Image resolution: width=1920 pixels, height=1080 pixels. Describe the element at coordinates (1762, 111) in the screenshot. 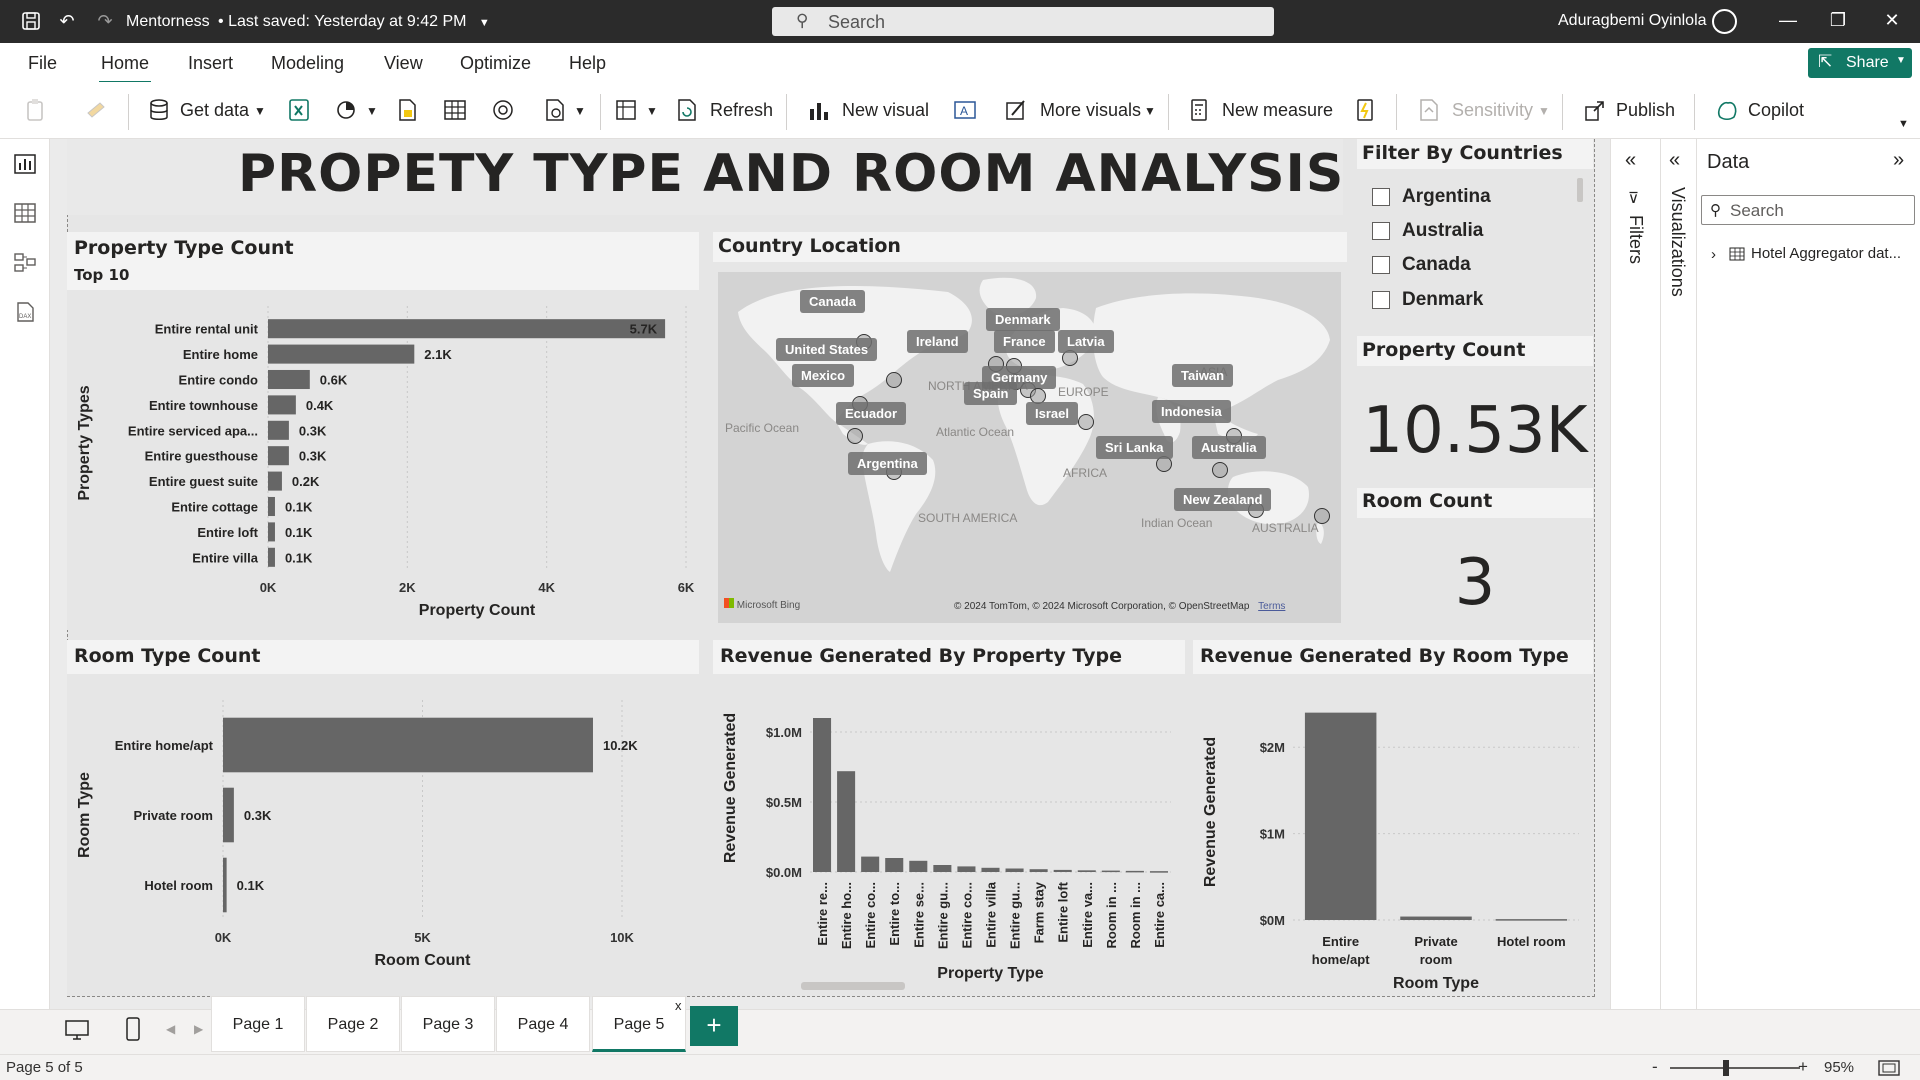

I see `copilot-button: Copilot` at that location.